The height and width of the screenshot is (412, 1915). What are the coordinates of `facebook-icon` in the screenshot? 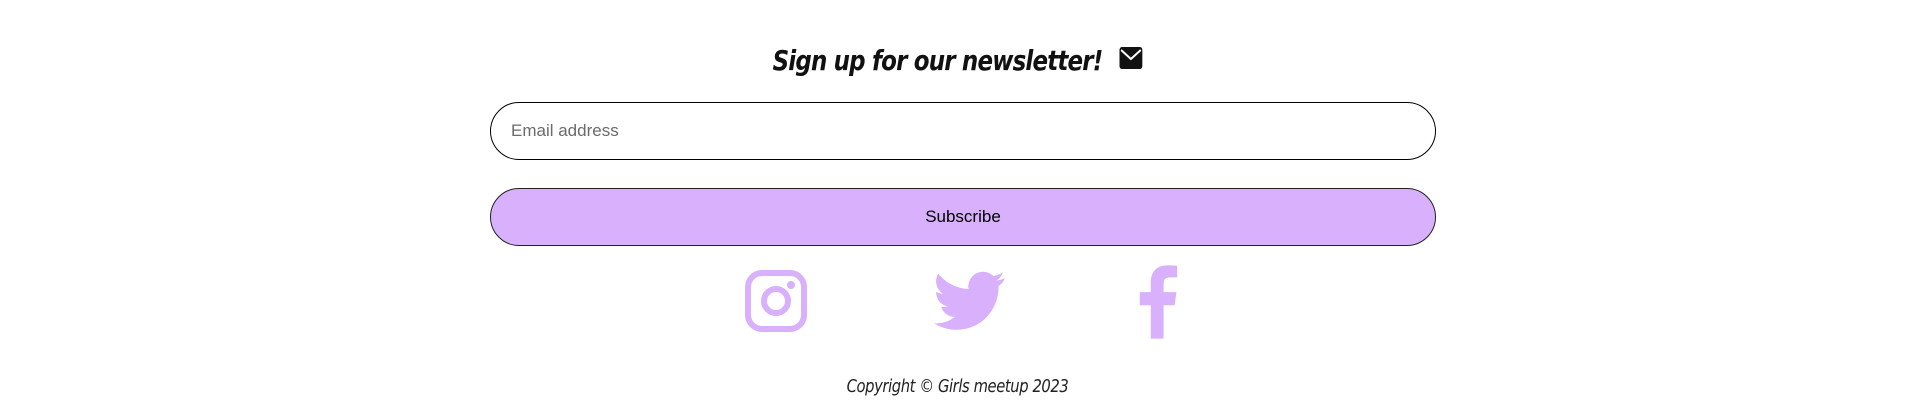 It's located at (1158, 302).